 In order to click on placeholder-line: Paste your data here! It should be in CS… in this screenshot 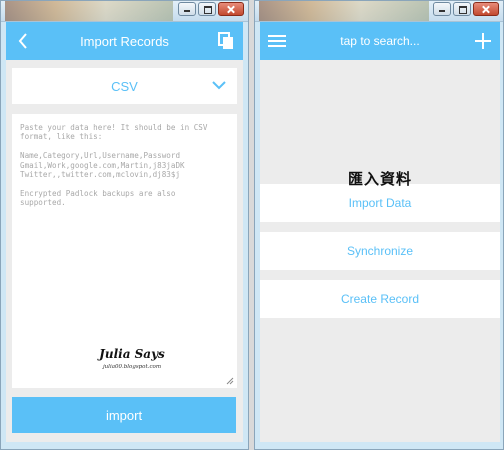, I will do `click(114, 127)`.